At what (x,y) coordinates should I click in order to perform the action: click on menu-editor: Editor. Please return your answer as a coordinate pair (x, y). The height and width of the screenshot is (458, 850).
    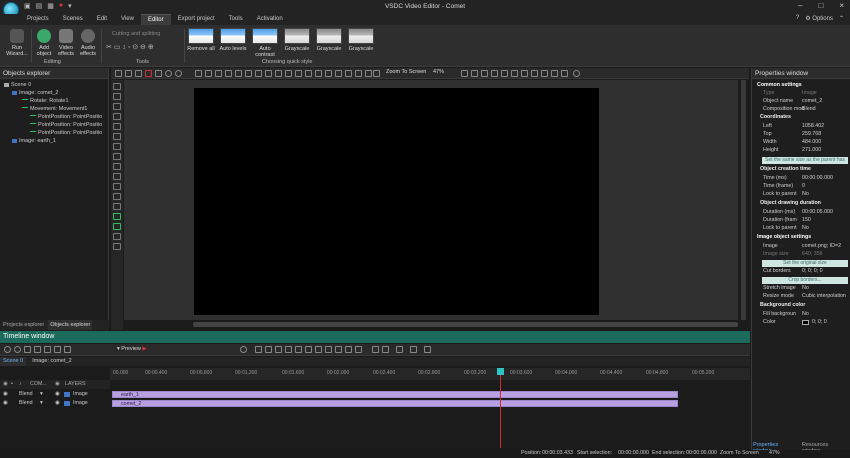
    Looking at the image, I should click on (155, 19).